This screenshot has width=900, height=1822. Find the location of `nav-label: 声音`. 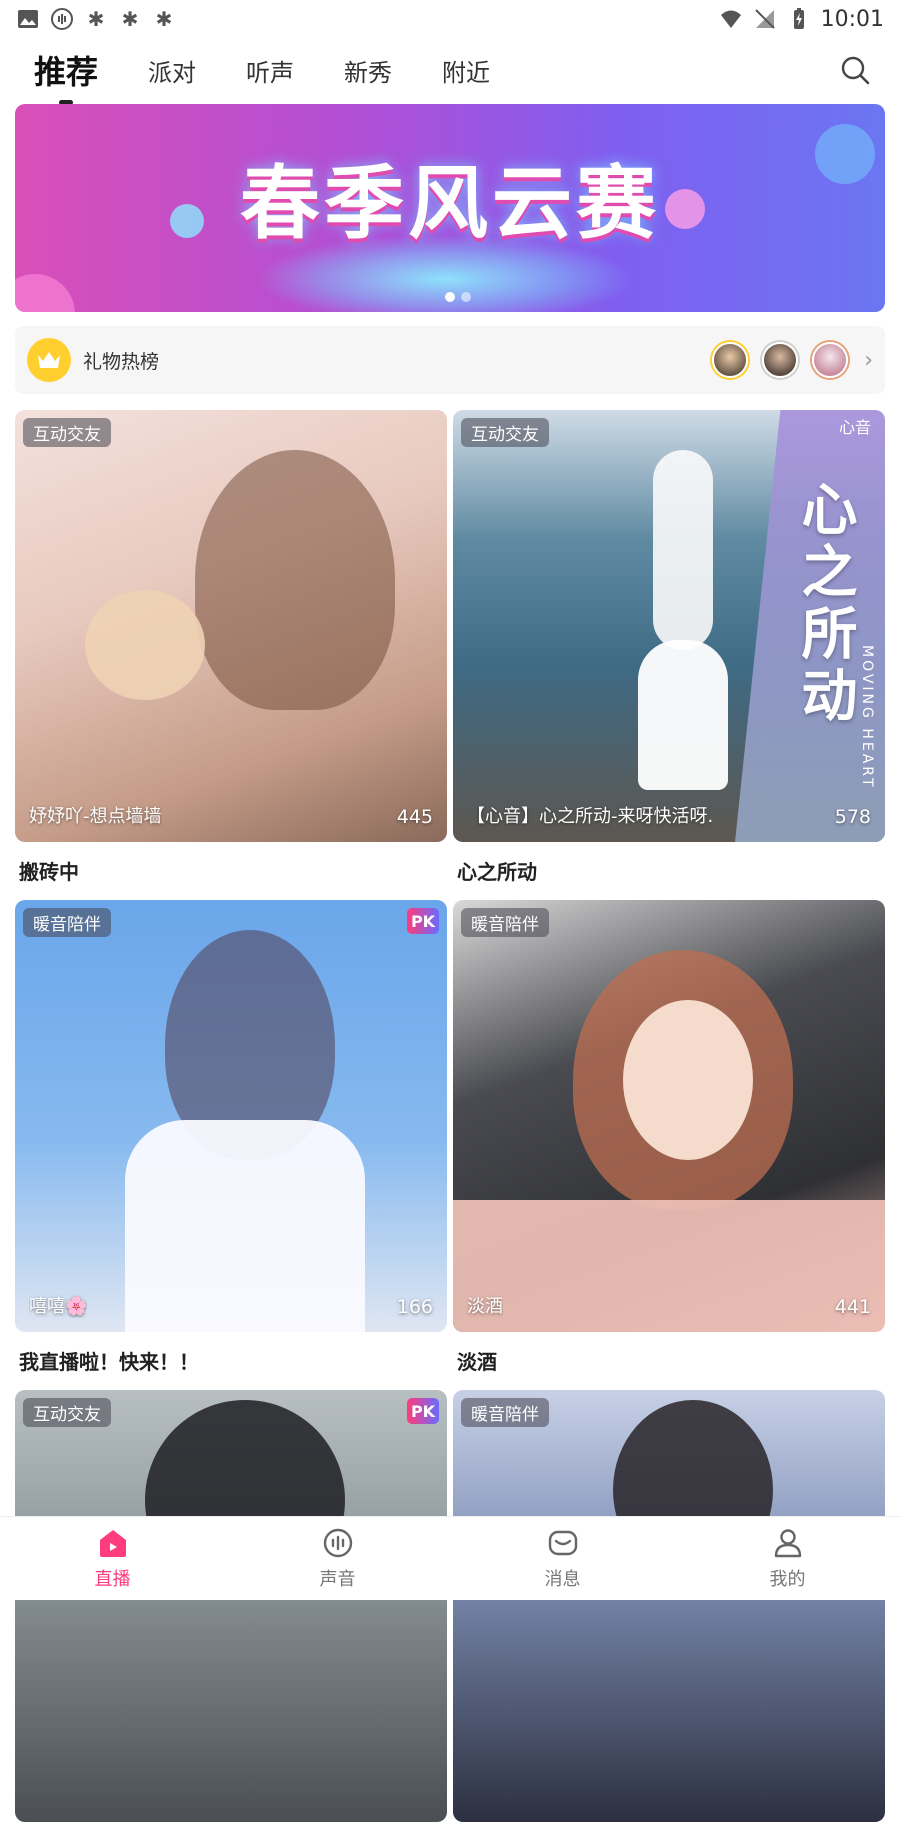

nav-label: 声音 is located at coordinates (337, 1579).